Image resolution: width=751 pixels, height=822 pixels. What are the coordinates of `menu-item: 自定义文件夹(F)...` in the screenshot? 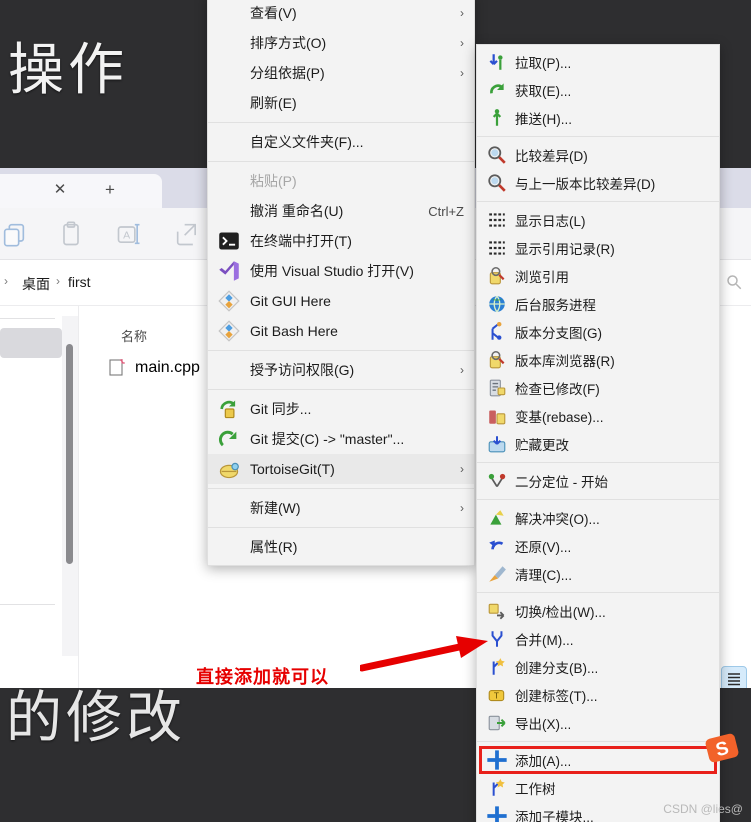 It's located at (341, 142).